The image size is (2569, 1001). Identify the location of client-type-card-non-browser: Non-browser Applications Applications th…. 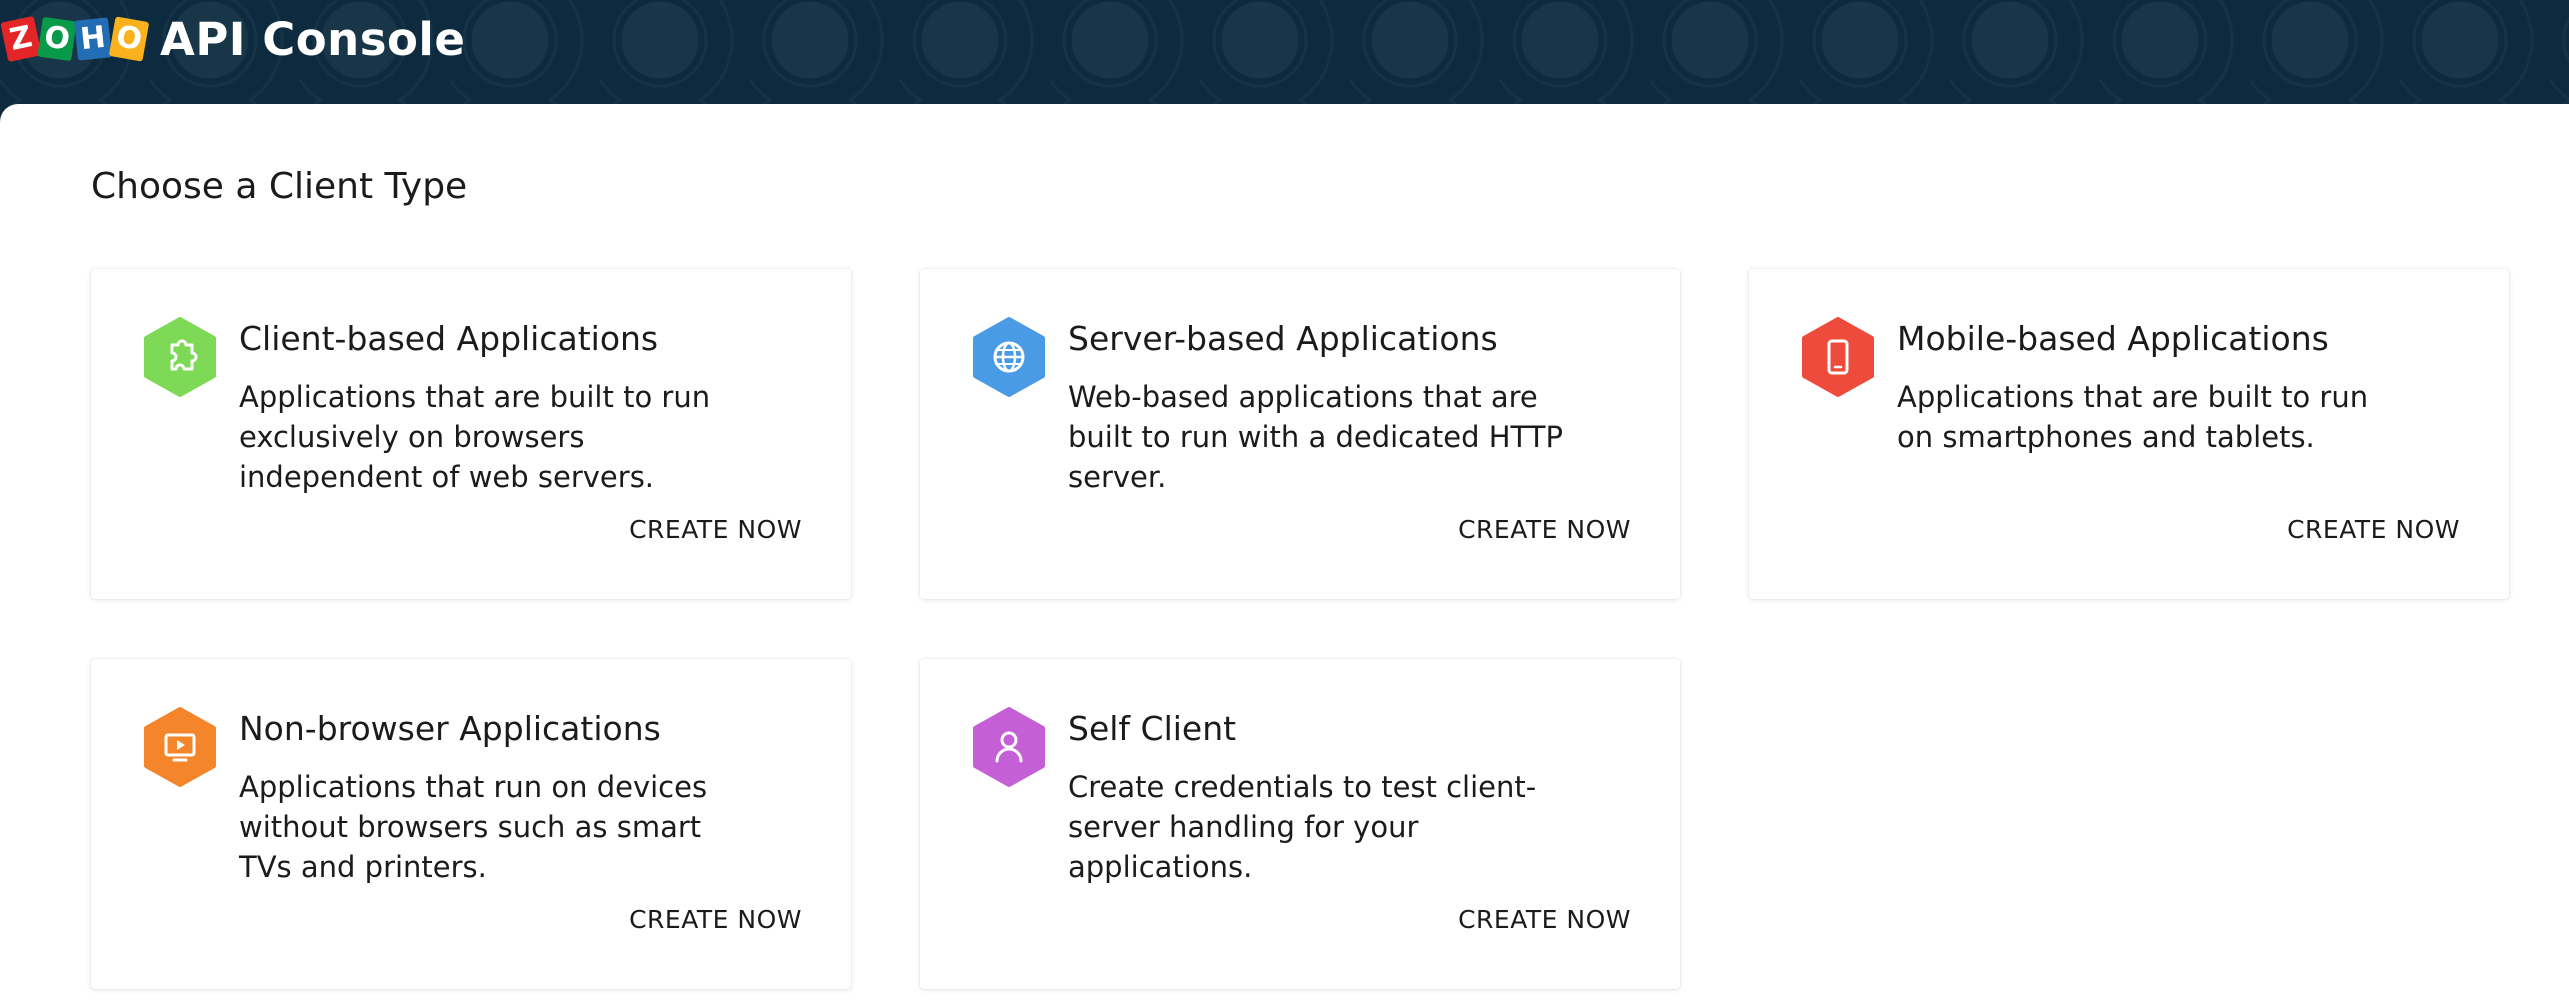
(471, 824).